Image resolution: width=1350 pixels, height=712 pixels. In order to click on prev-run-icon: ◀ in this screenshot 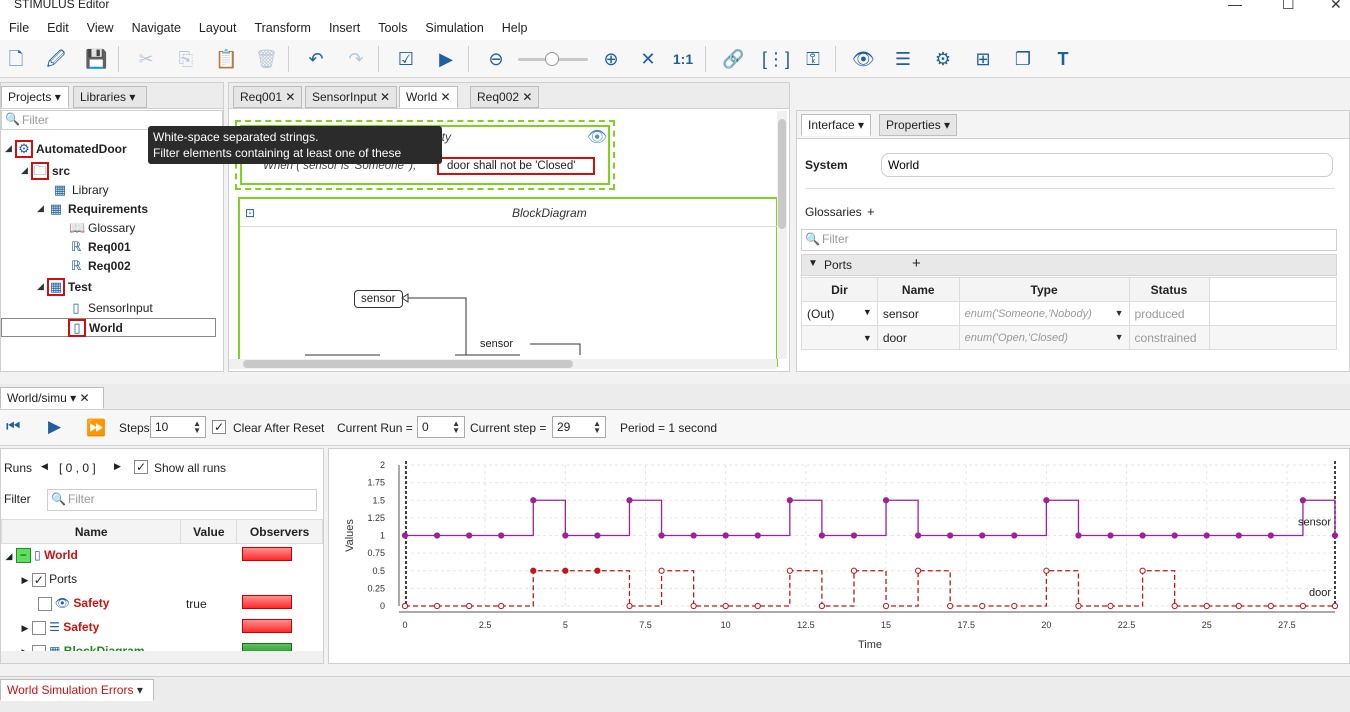, I will do `click(44, 466)`.